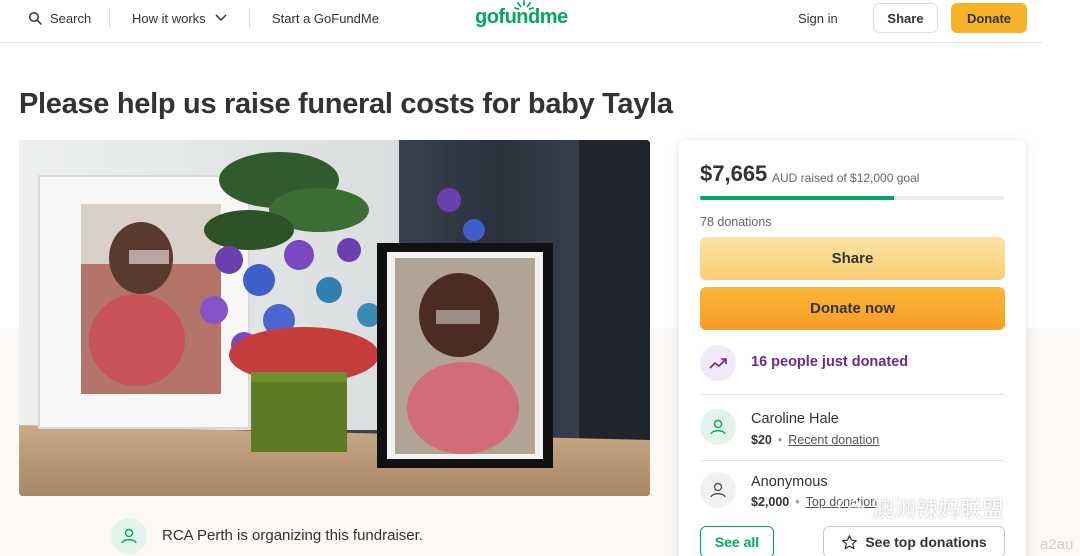  What do you see at coordinates (905, 18) in the screenshot?
I see `header-share-button: Share` at bounding box center [905, 18].